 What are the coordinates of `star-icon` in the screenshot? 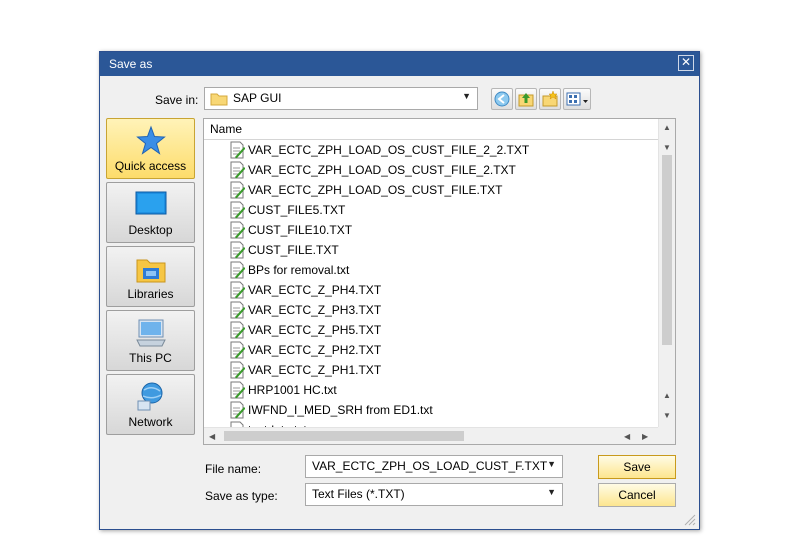 It's located at (151, 140).